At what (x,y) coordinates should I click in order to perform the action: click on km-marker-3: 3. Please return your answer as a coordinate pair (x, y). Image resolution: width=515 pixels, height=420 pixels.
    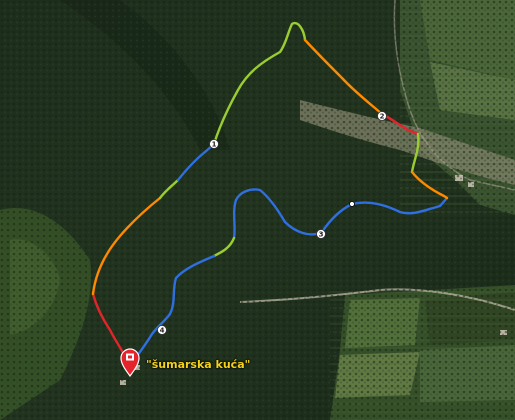
    Looking at the image, I should click on (321, 234).